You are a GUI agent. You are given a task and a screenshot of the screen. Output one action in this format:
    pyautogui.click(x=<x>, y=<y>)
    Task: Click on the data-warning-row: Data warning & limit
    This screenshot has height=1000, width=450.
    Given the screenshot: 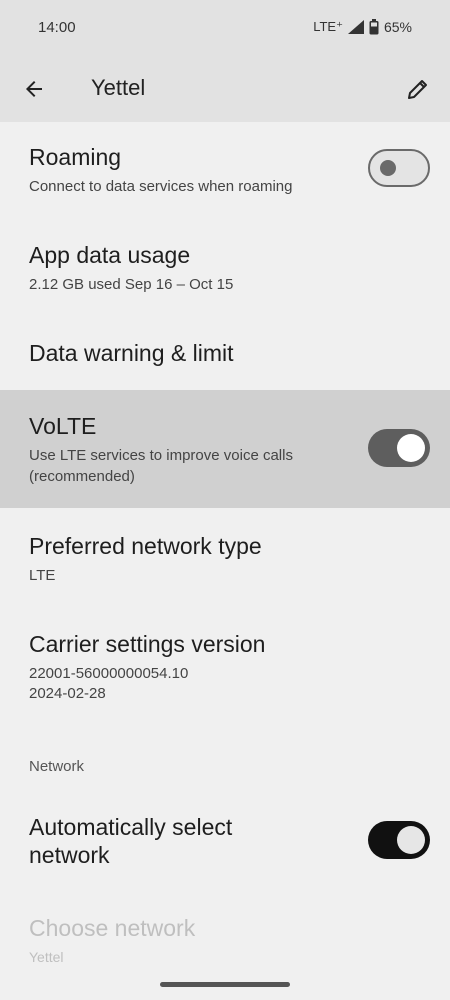 What is the action you would take?
    pyautogui.click(x=225, y=356)
    